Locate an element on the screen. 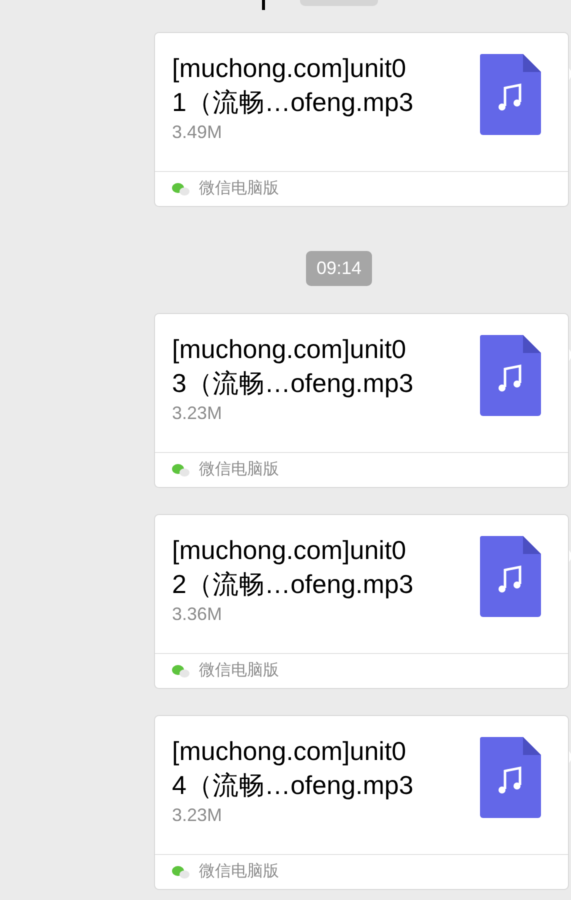 The image size is (571, 900). file-message-card: [muchong.com]unit0 3（流畅…ofeng.mp3 3.23M 微信电脑版 is located at coordinates (361, 400).